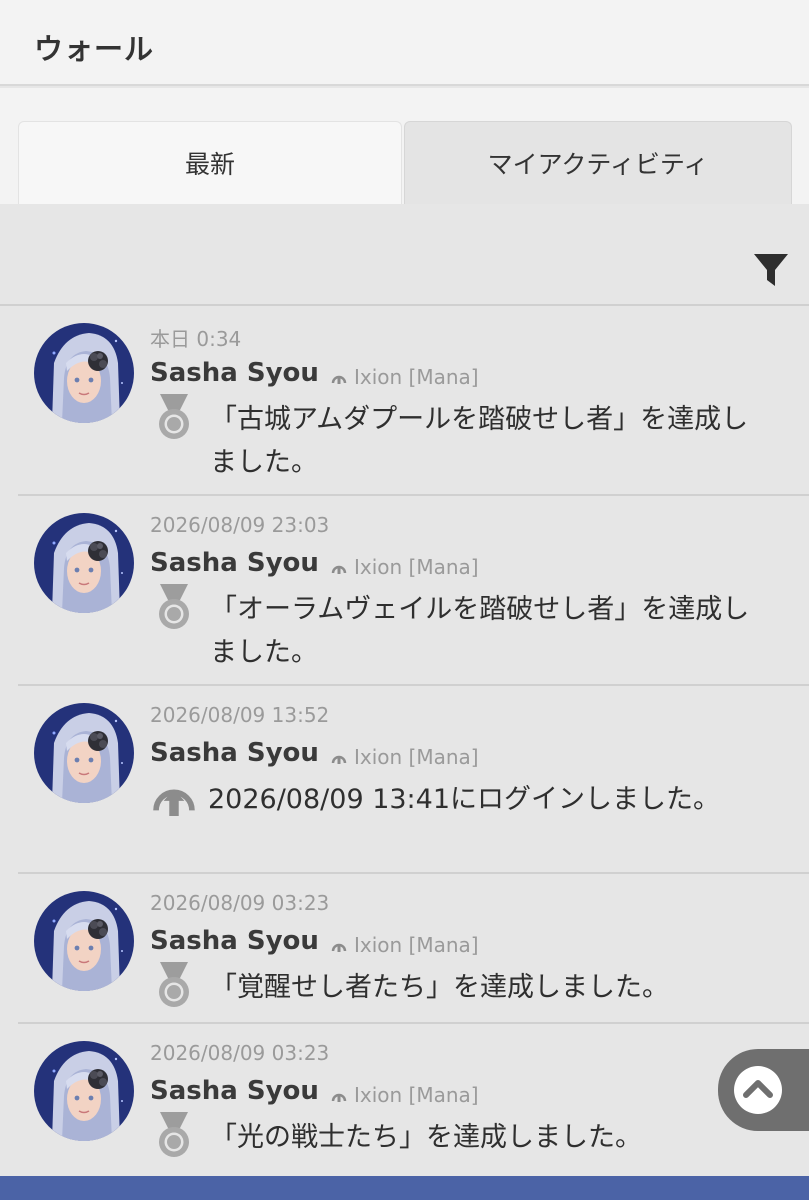 This screenshot has width=809, height=1200. I want to click on chevron-up-icon, so click(758, 1089).